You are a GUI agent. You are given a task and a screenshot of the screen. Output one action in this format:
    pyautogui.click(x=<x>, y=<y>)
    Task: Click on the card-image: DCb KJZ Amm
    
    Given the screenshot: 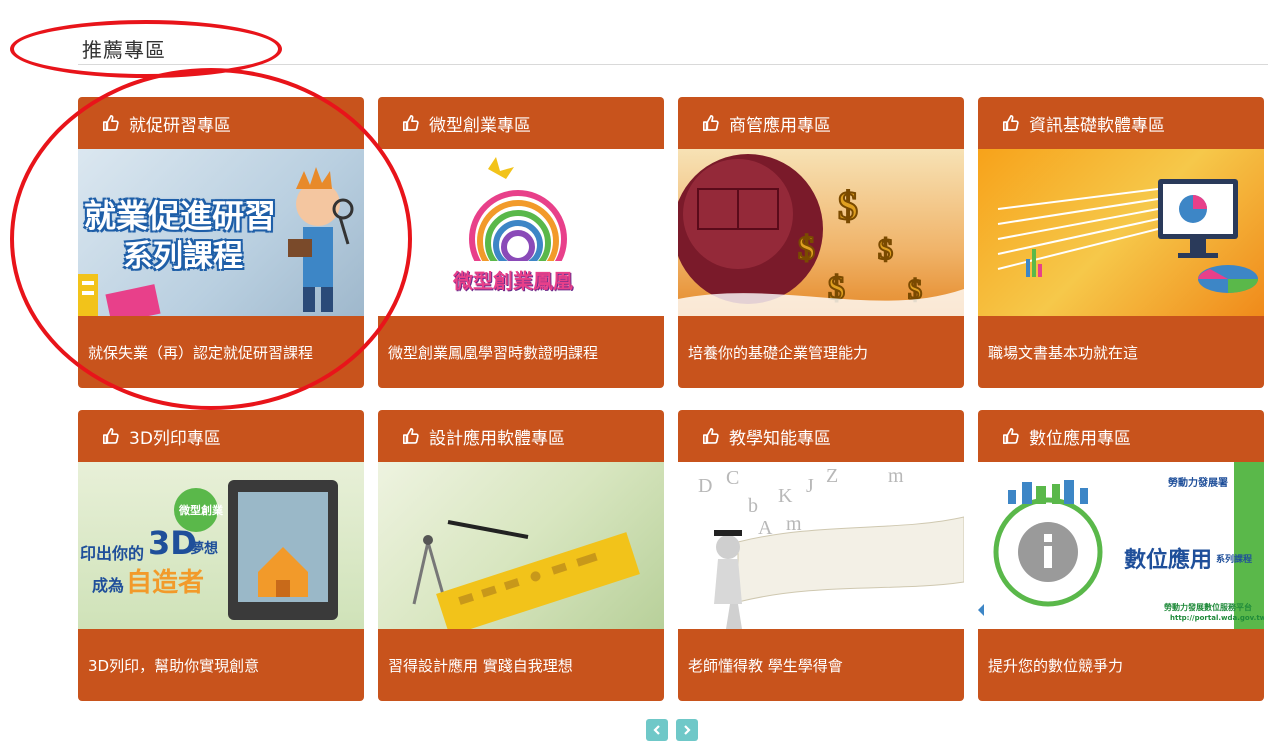 What is the action you would take?
    pyautogui.click(x=821, y=545)
    